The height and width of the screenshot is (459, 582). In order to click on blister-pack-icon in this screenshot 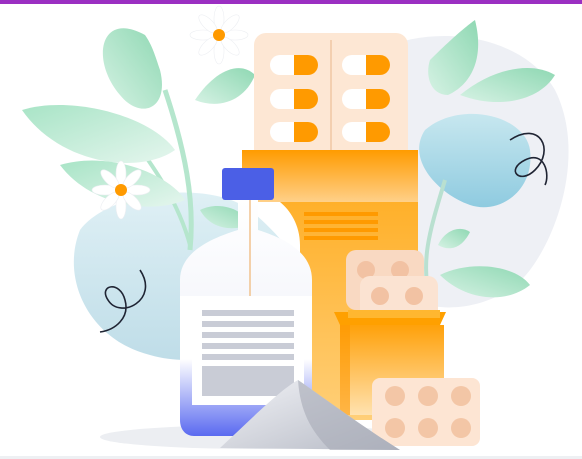, I will do `click(331, 98)`.